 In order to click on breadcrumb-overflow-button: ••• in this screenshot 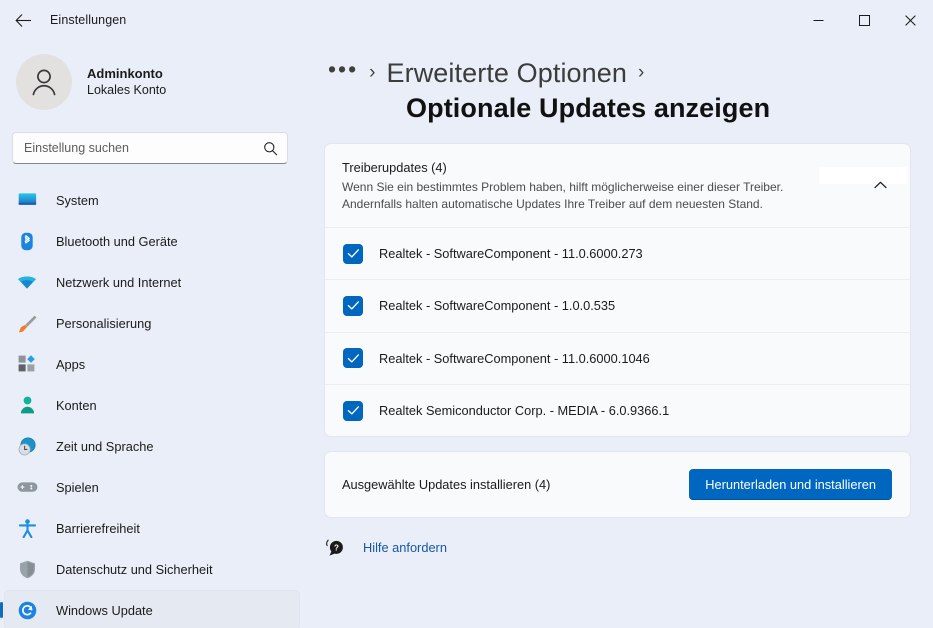, I will do `click(343, 70)`.